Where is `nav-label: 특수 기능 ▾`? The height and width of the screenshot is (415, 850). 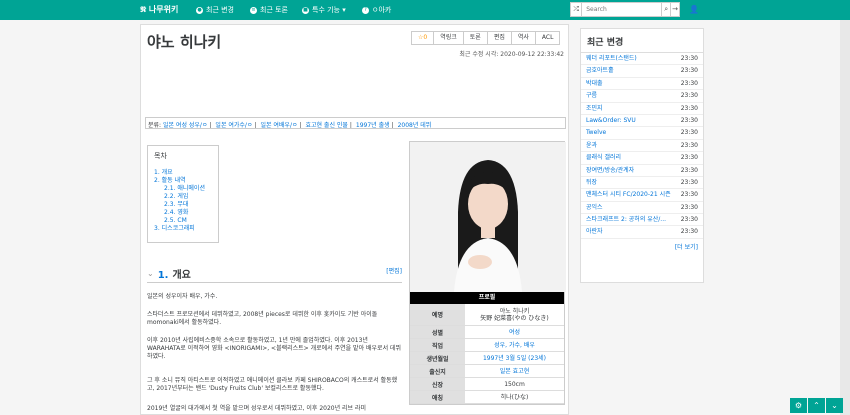
nav-label: 특수 기능 ▾ is located at coordinates (329, 10).